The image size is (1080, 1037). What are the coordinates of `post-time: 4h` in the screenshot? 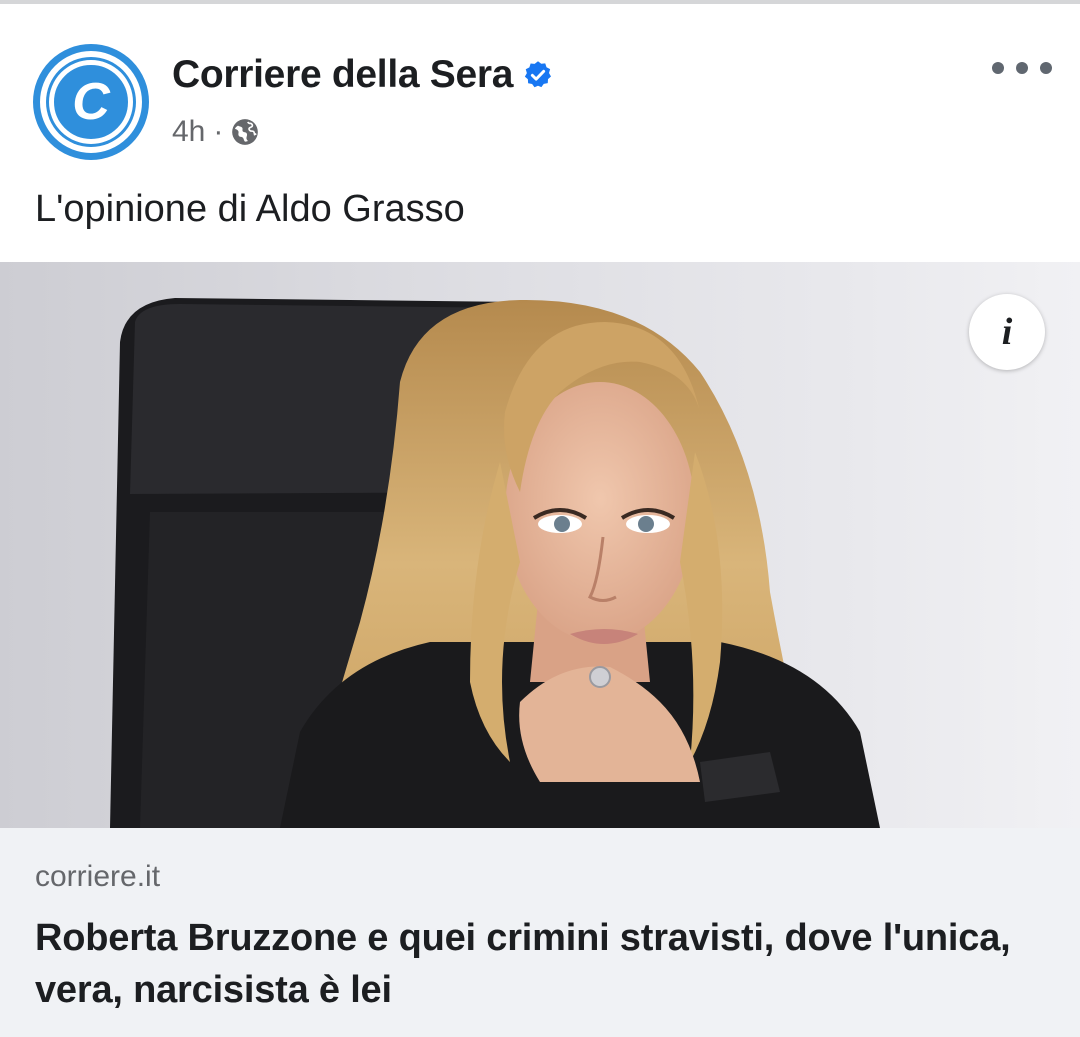 It's located at (188, 132).